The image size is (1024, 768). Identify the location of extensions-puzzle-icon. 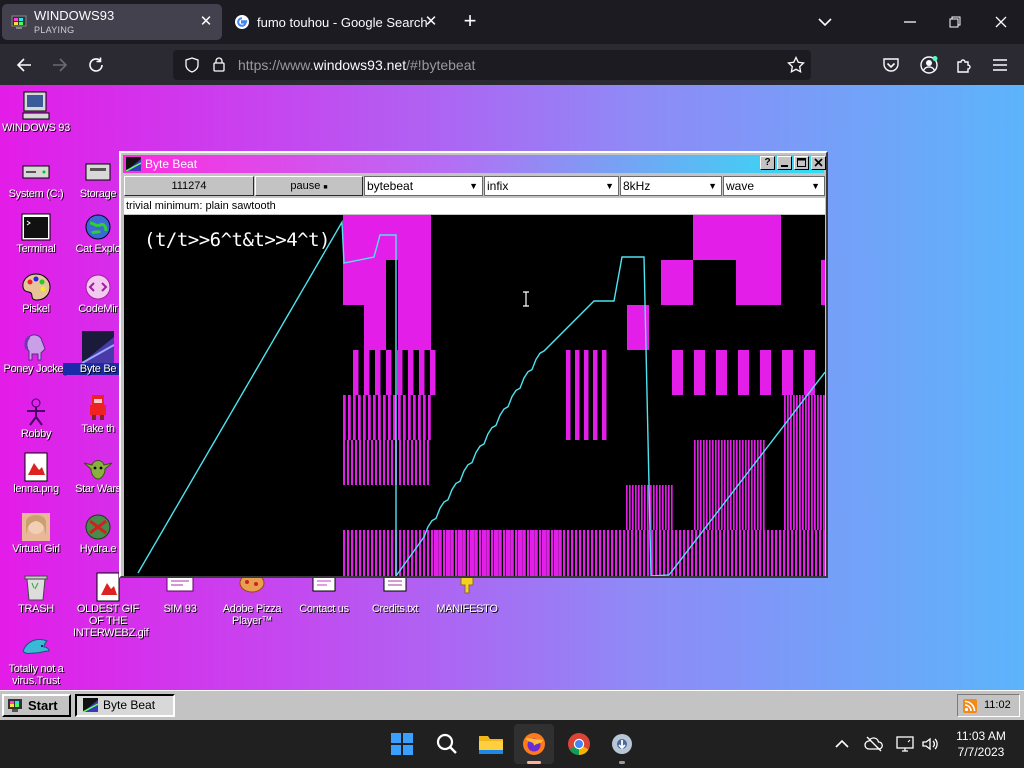
(964, 65).